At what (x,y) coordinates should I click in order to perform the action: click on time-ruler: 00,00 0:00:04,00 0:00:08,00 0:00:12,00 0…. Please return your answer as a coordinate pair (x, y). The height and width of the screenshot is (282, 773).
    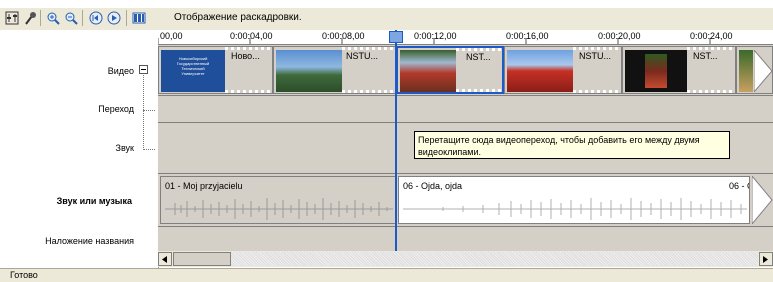
    Looking at the image, I should click on (465, 37).